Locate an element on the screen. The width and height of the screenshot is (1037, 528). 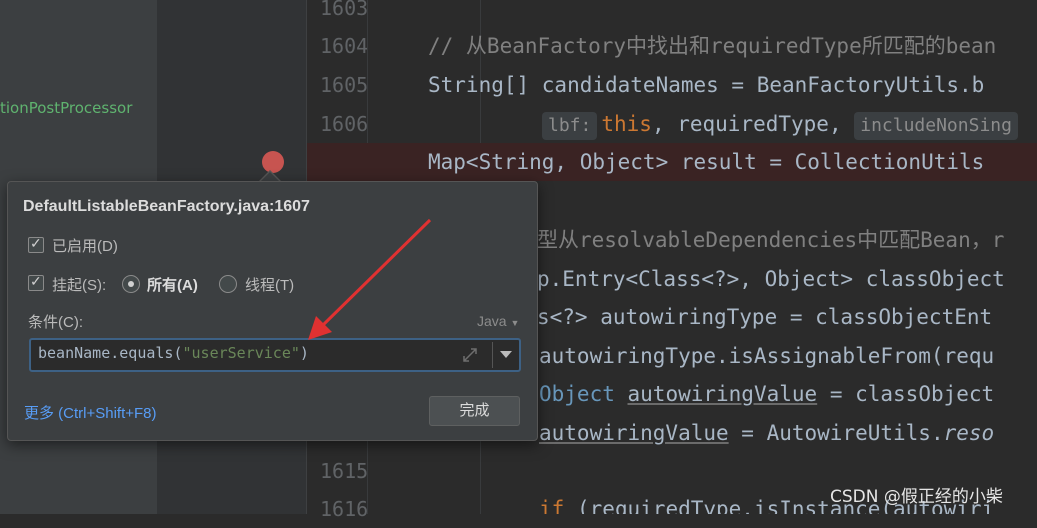
annotation-arrow-icon is located at coordinates (370, 279).